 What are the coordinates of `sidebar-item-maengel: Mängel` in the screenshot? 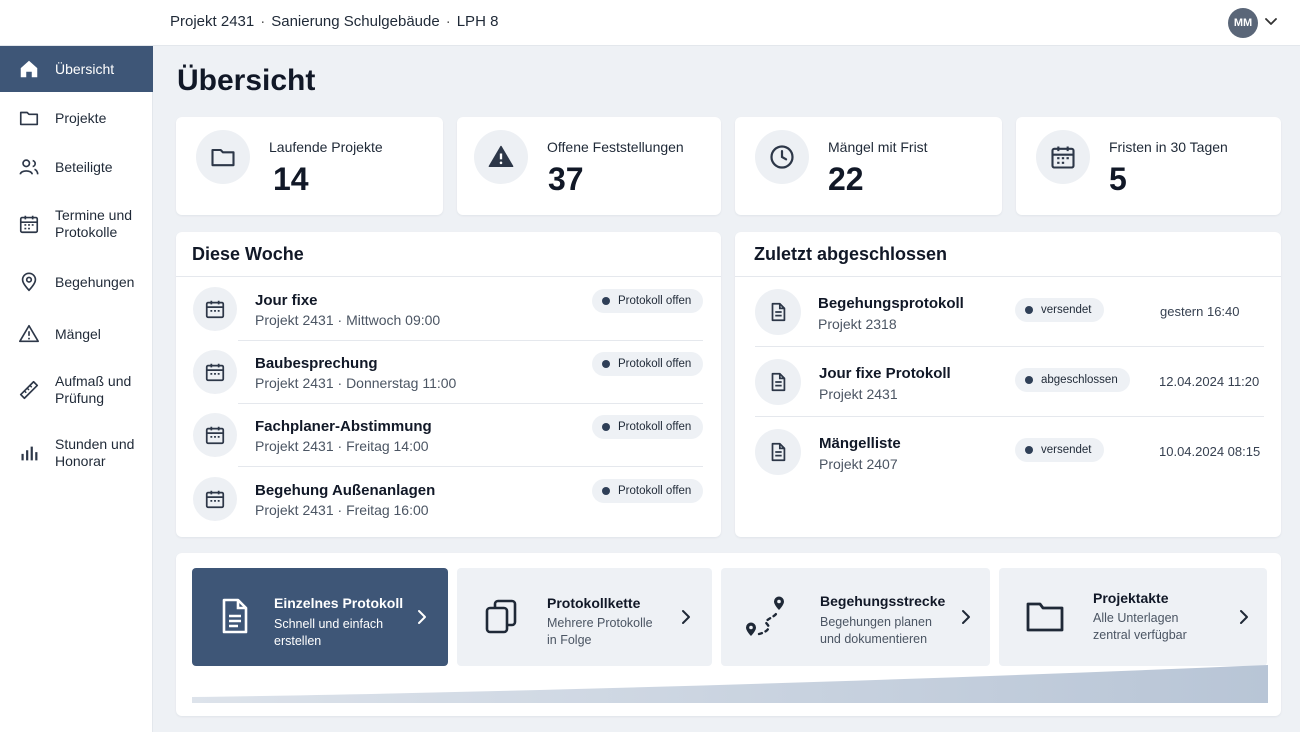 It's located at (76, 334).